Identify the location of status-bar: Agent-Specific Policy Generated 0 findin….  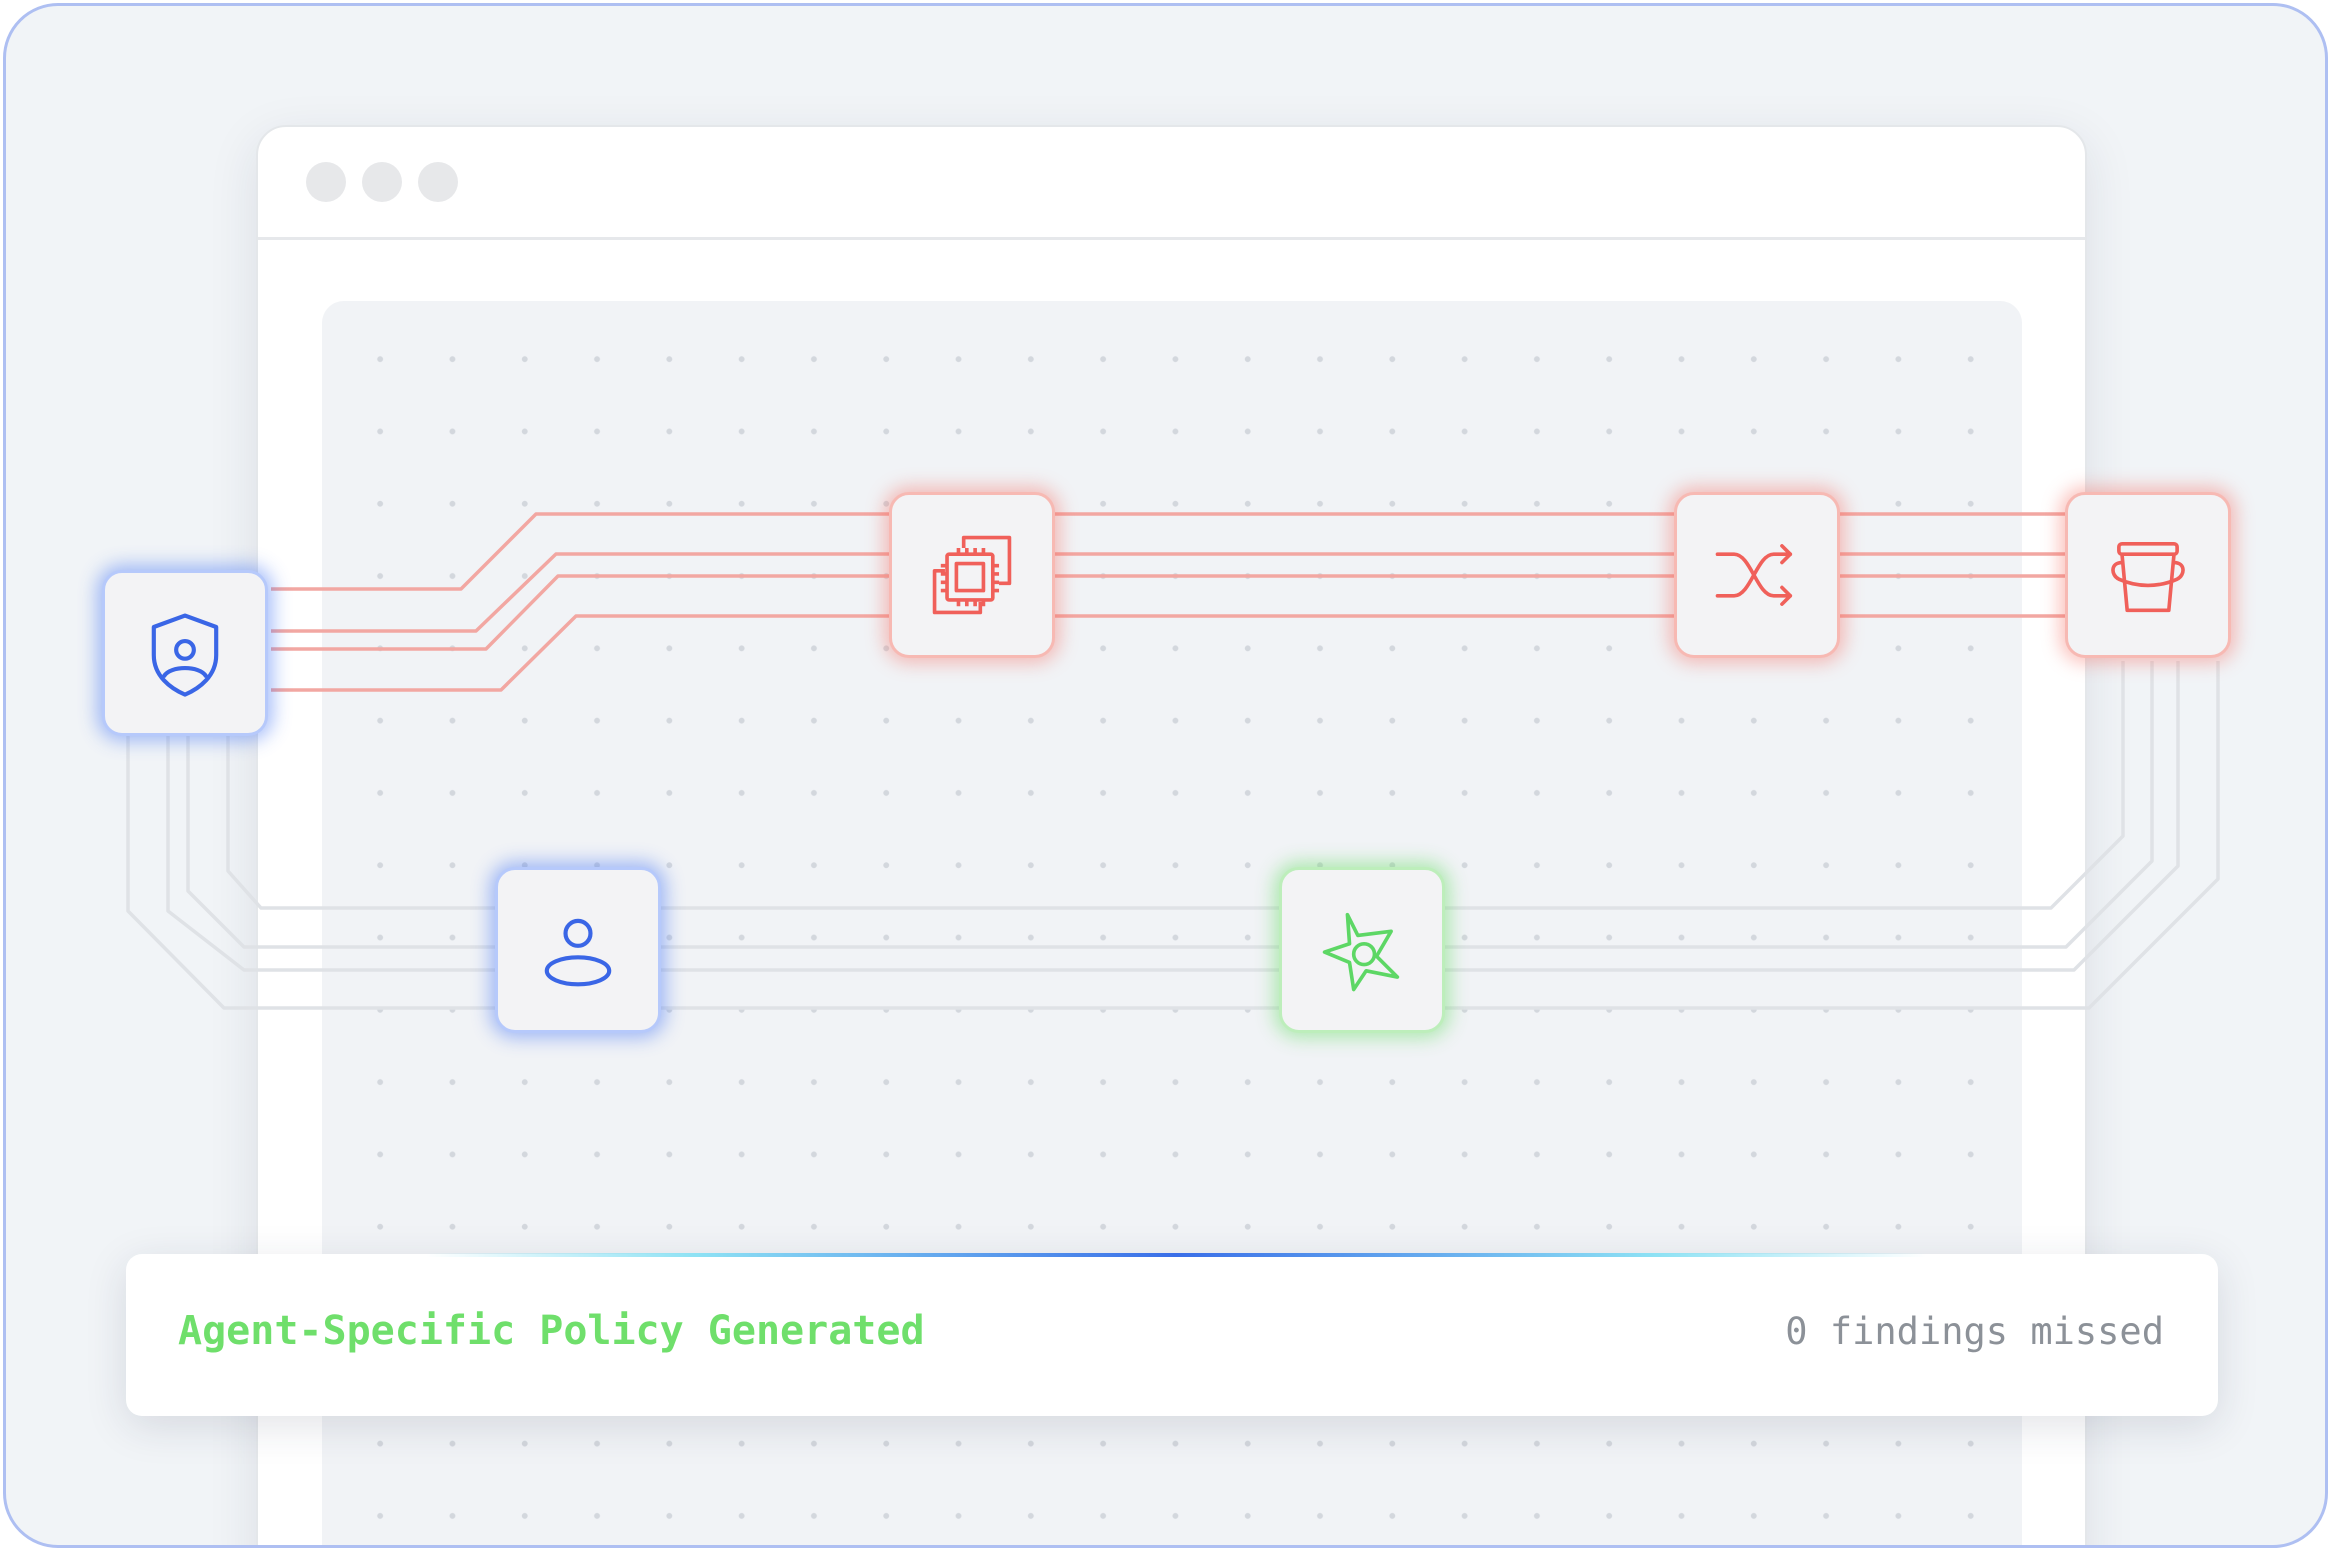
(1172, 1334).